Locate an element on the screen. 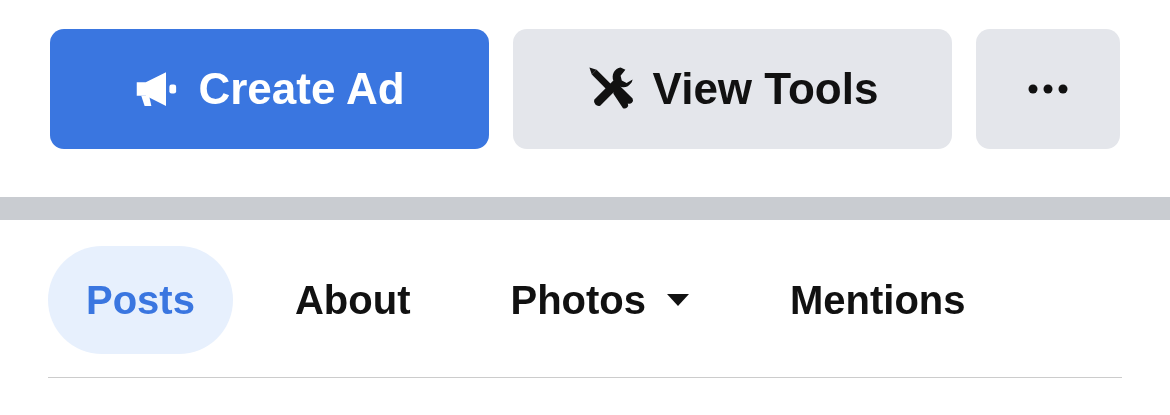  view-tools-button: View Tools is located at coordinates (732, 89).